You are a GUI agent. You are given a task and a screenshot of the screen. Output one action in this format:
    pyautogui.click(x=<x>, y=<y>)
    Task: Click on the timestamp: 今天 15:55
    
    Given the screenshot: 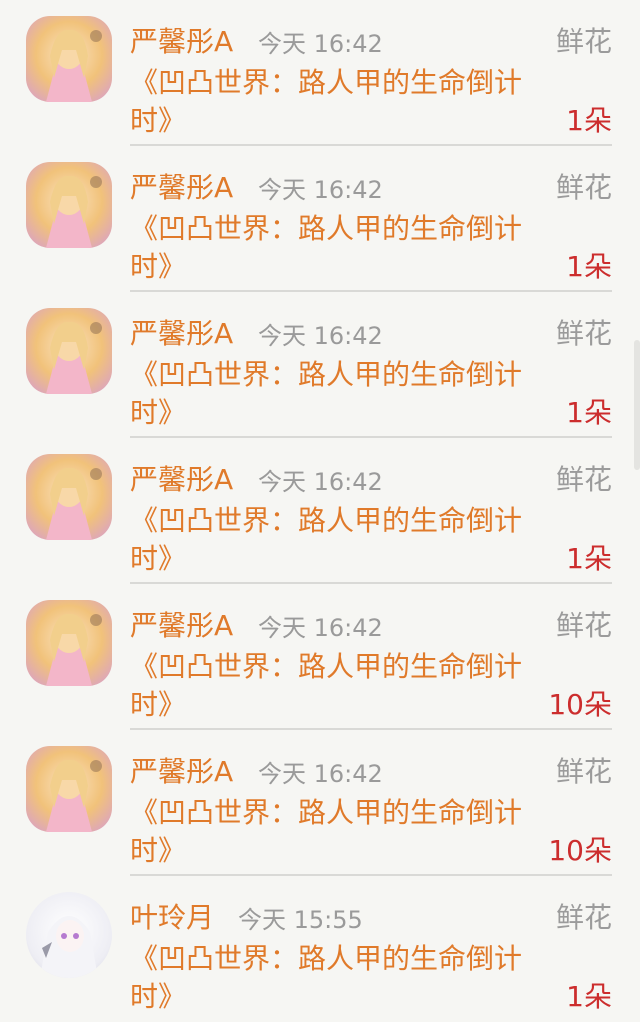 What is the action you would take?
    pyautogui.click(x=300, y=920)
    